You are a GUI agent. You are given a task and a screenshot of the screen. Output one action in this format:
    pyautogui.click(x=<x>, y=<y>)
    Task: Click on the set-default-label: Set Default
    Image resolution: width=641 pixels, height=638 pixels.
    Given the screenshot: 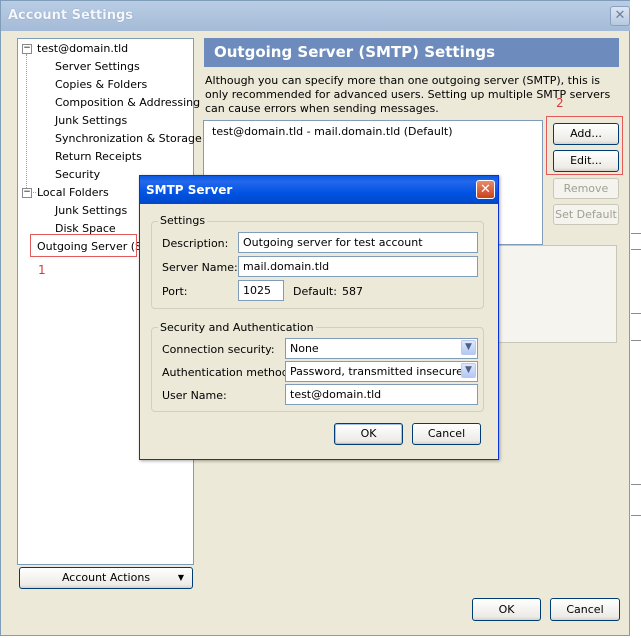 What is the action you would take?
    pyautogui.click(x=586, y=214)
    